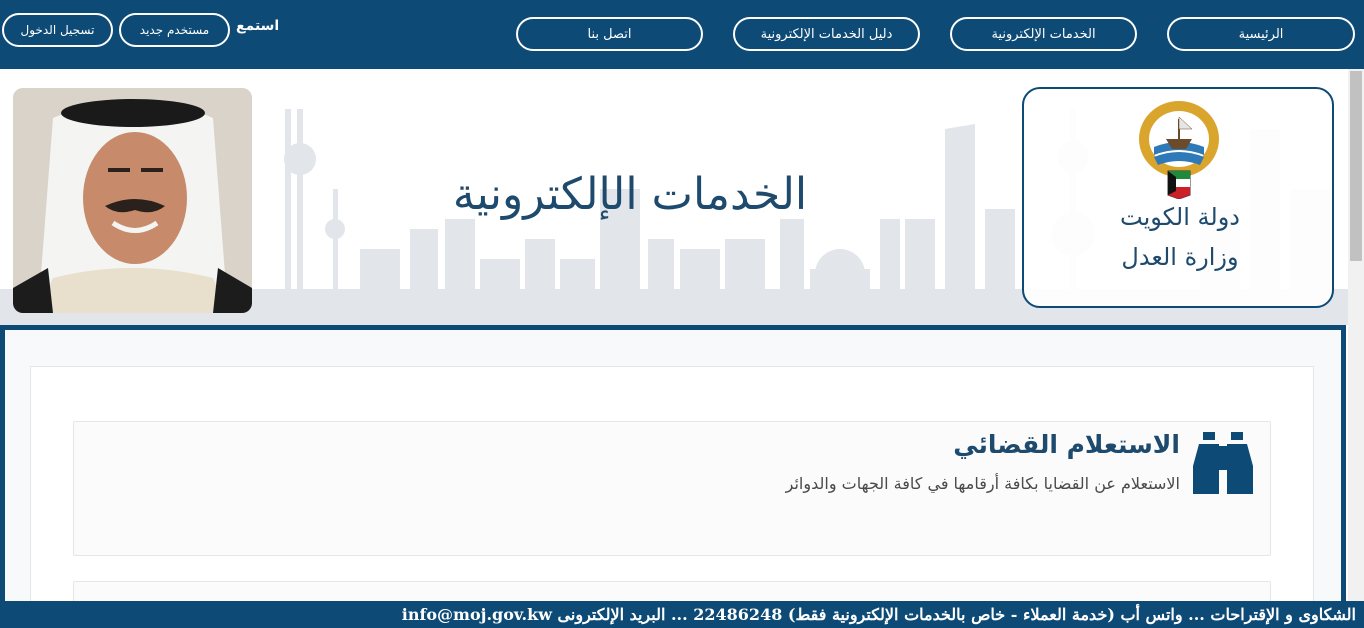  I want to click on nav-home-button: الرئيسية, so click(1261, 34).